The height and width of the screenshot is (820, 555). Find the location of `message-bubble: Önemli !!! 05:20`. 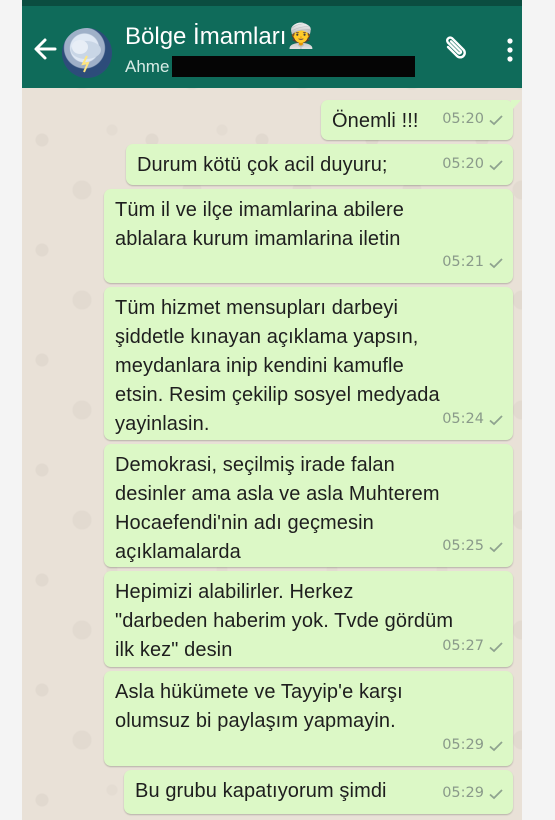

message-bubble: Önemli !!! 05:20 is located at coordinates (421, 120).